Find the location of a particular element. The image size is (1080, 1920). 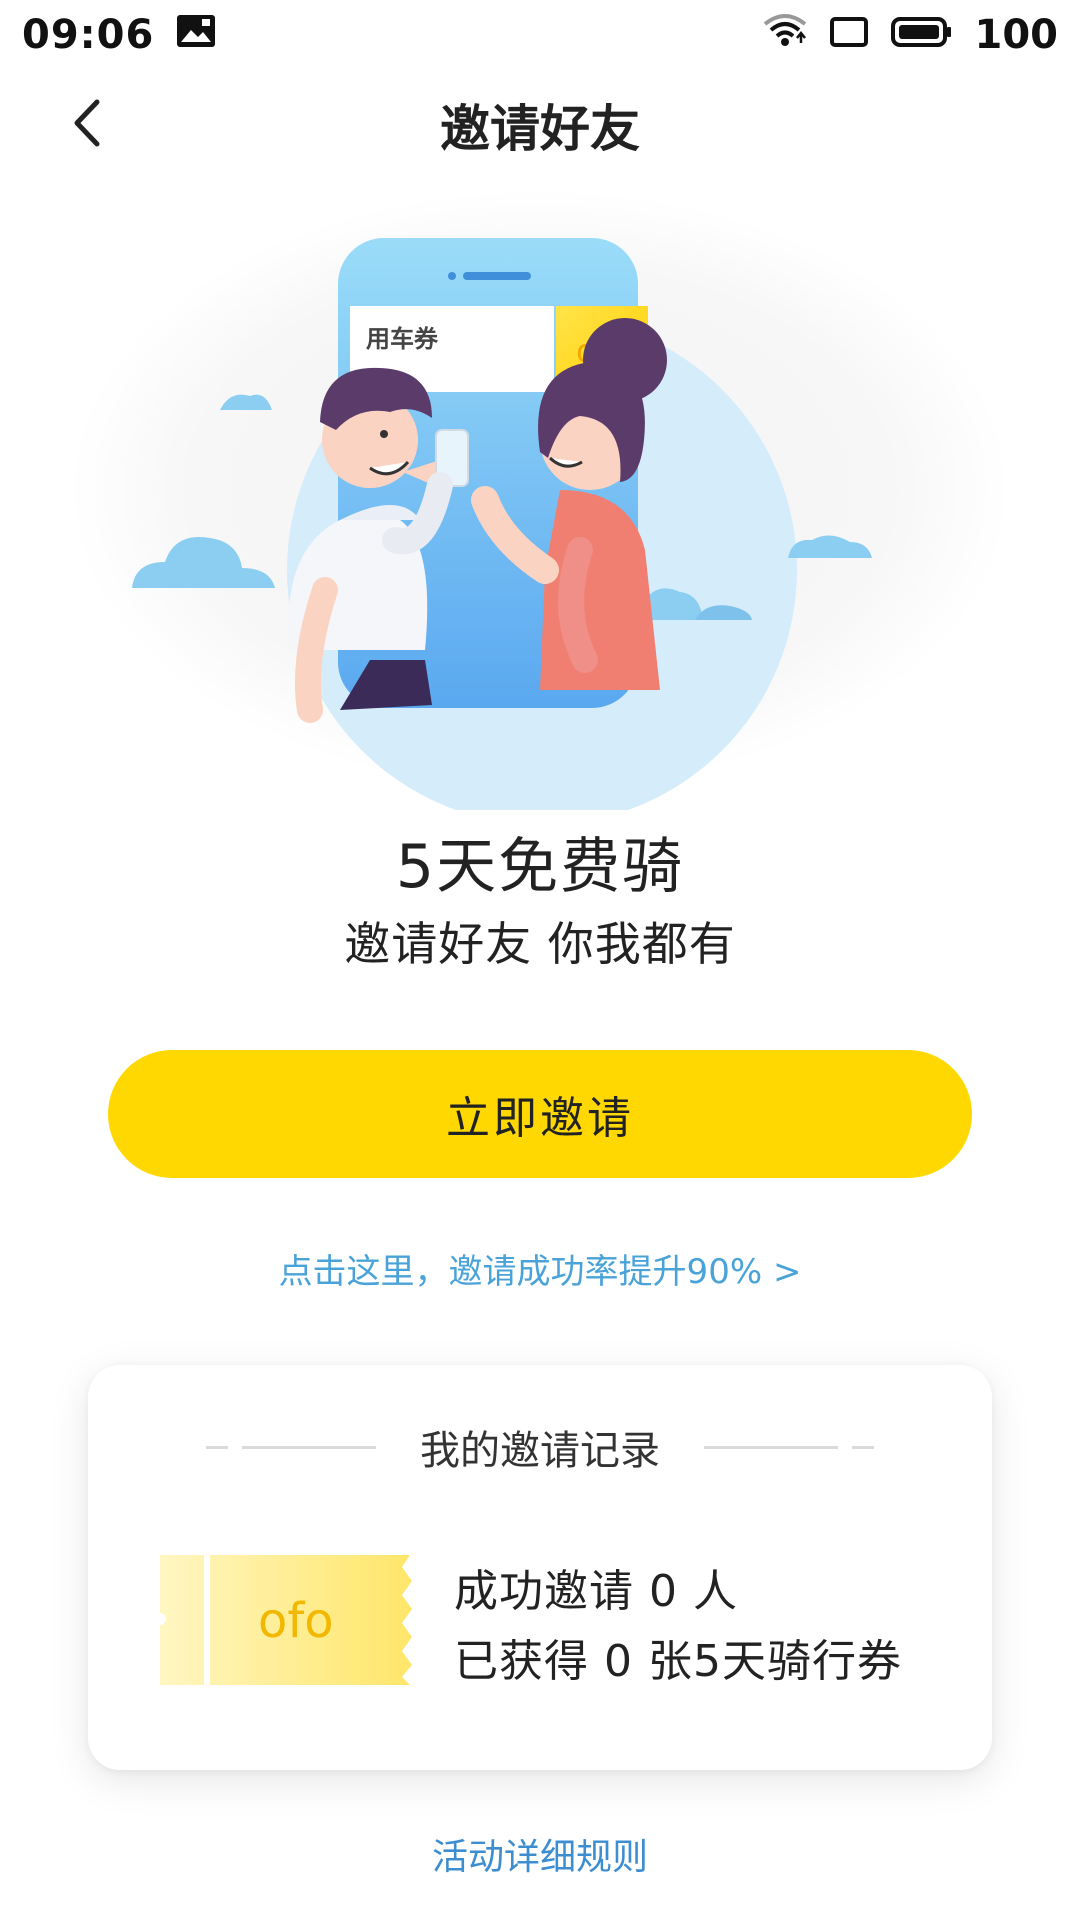

record-stats: 成功邀请 0 人 已获得 0 张5天骑行券 is located at coordinates (714, 1627).